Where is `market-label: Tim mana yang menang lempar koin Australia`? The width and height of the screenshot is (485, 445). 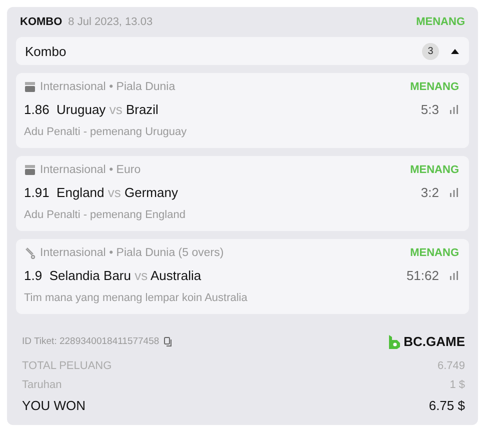 market-label: Tim mana yang menang lempar koin Australia is located at coordinates (136, 298).